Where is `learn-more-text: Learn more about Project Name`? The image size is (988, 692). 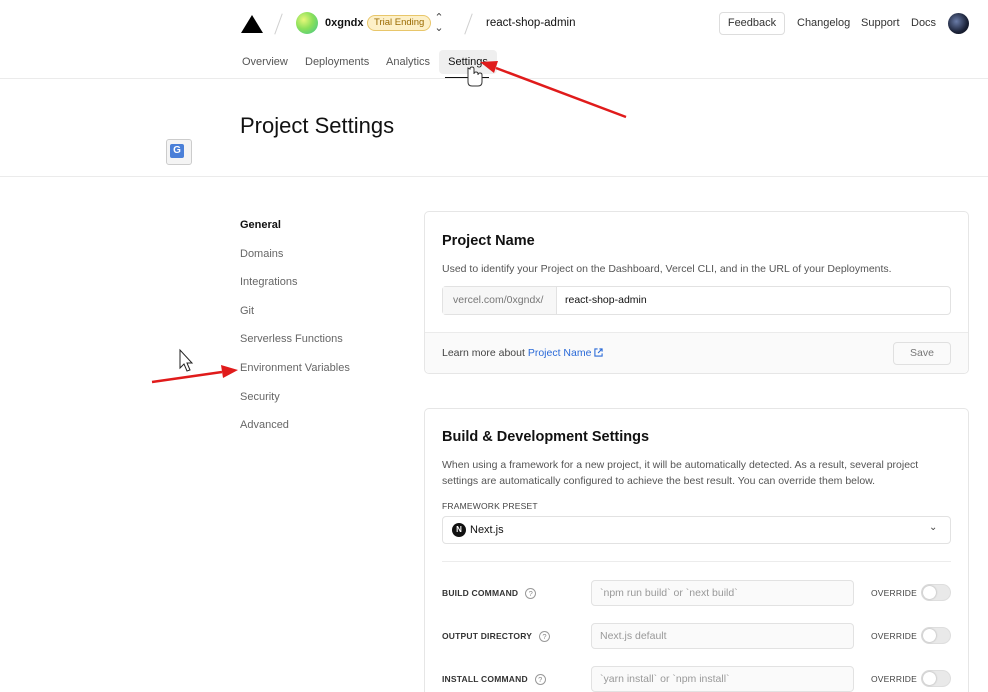 learn-more-text: Learn more about Project Name is located at coordinates (522, 353).